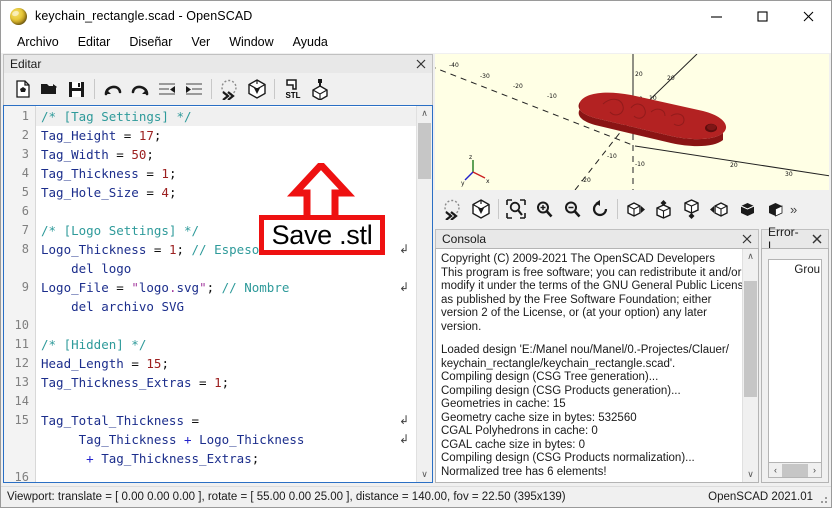 This screenshot has width=832, height=508. I want to click on viewport-toolbar: », so click(632, 209).